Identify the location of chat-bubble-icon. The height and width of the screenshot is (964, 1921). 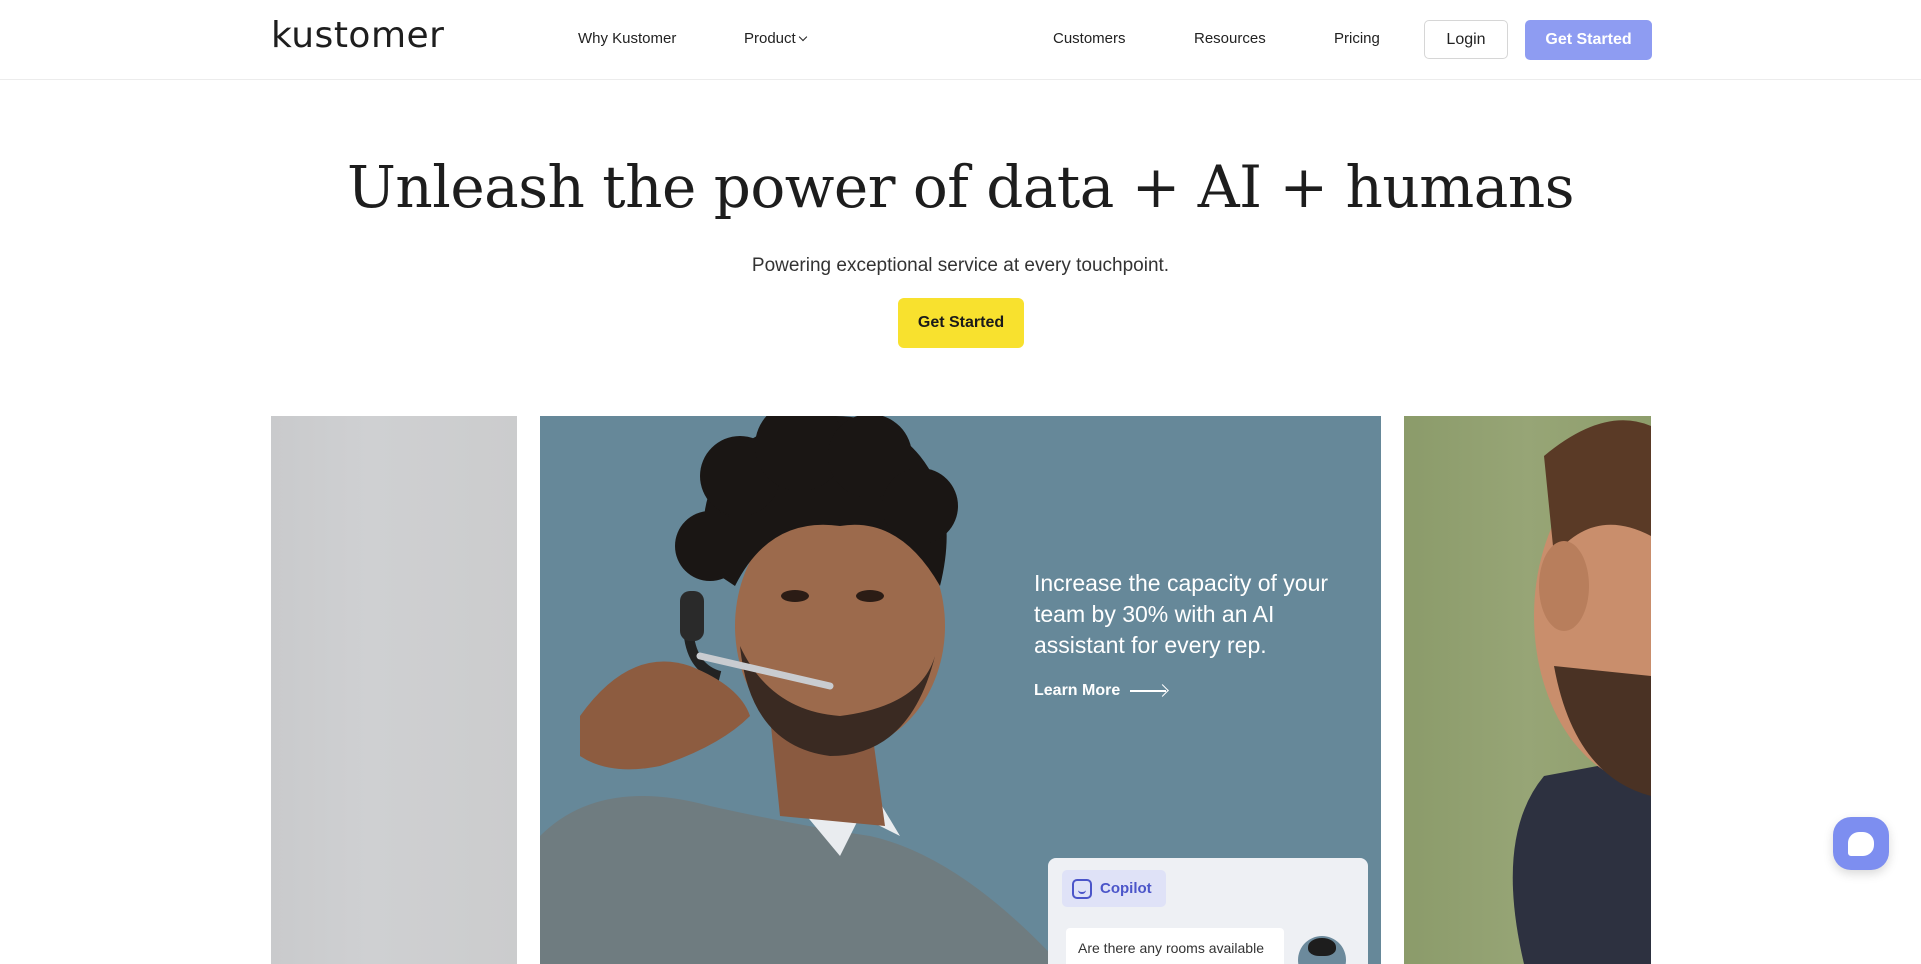
(1861, 843).